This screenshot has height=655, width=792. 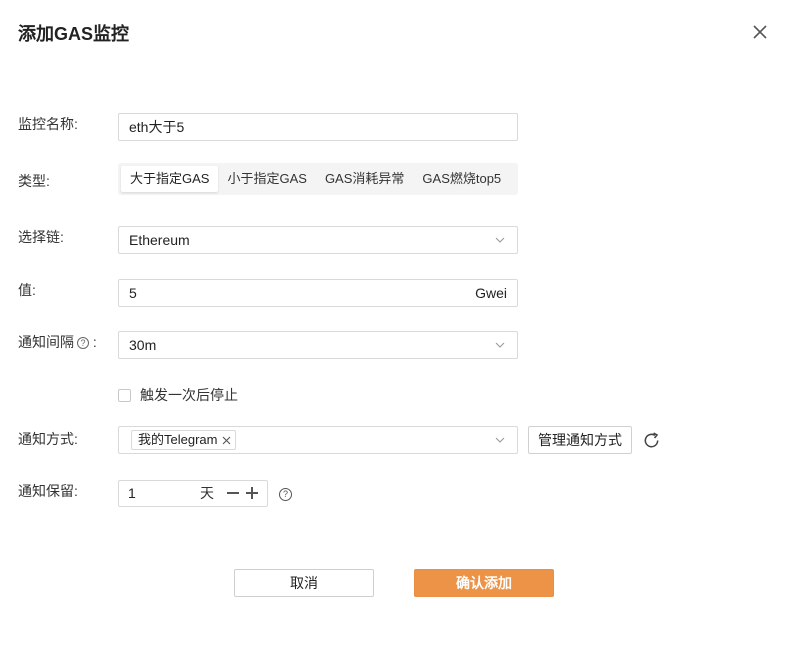 I want to click on value-unit: Gwei, so click(x=491, y=293).